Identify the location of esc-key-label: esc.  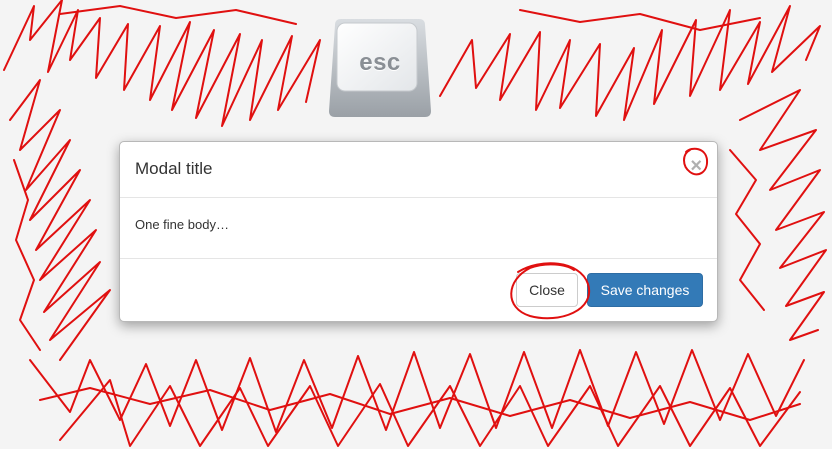
(380, 62).